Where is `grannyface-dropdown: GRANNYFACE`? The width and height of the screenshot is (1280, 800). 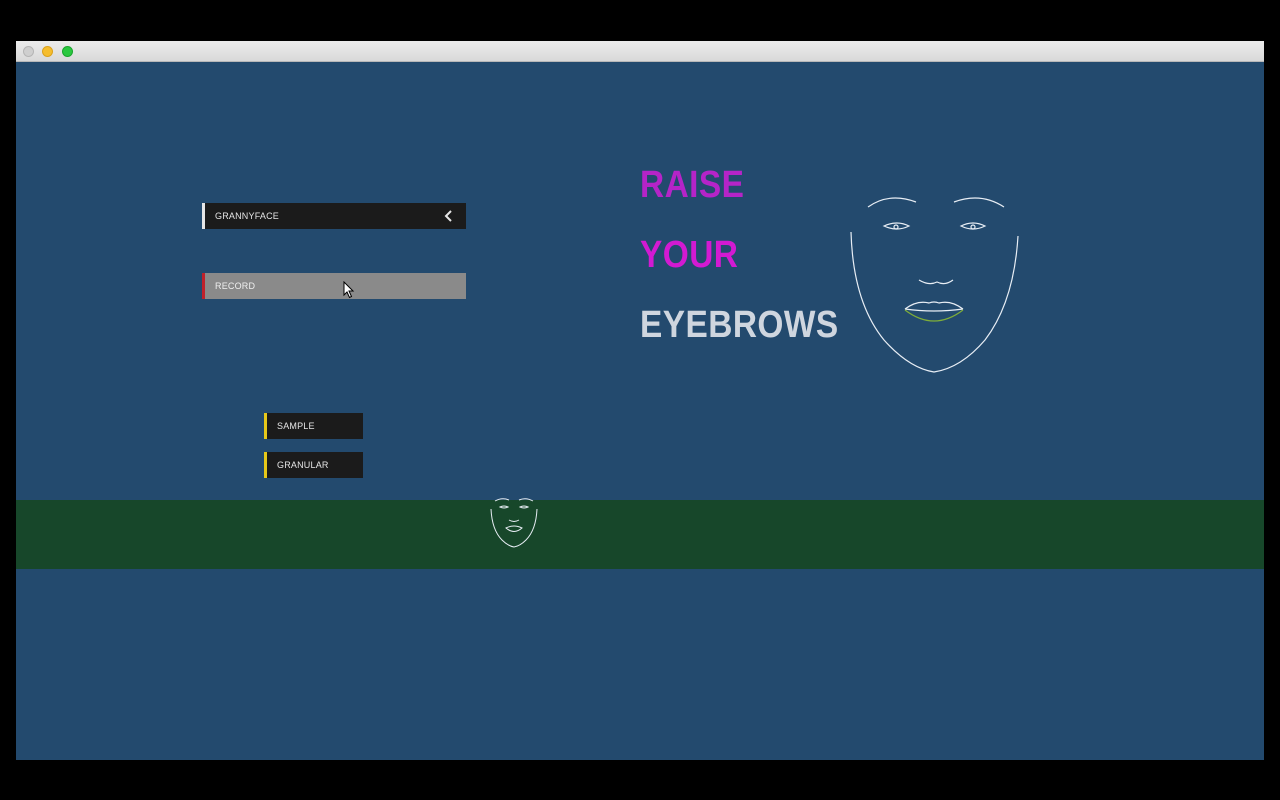 grannyface-dropdown: GRANNYFACE is located at coordinates (334, 216).